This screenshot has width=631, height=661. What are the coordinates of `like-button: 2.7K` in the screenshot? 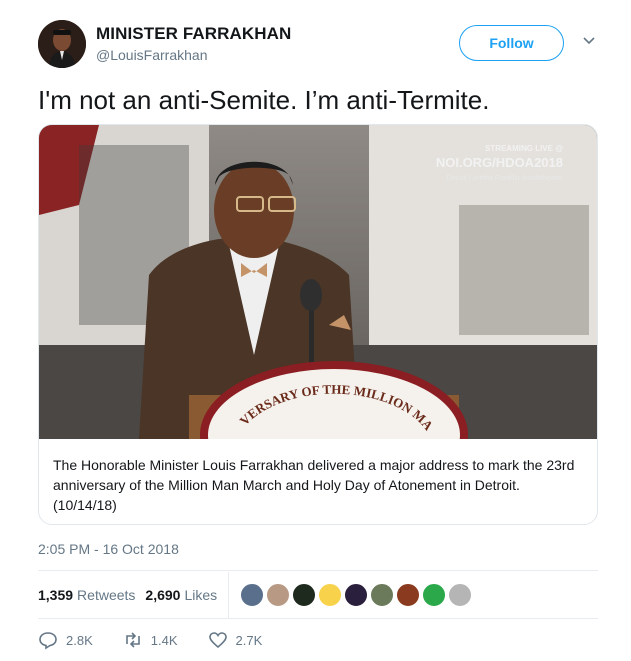 It's located at (235, 640).